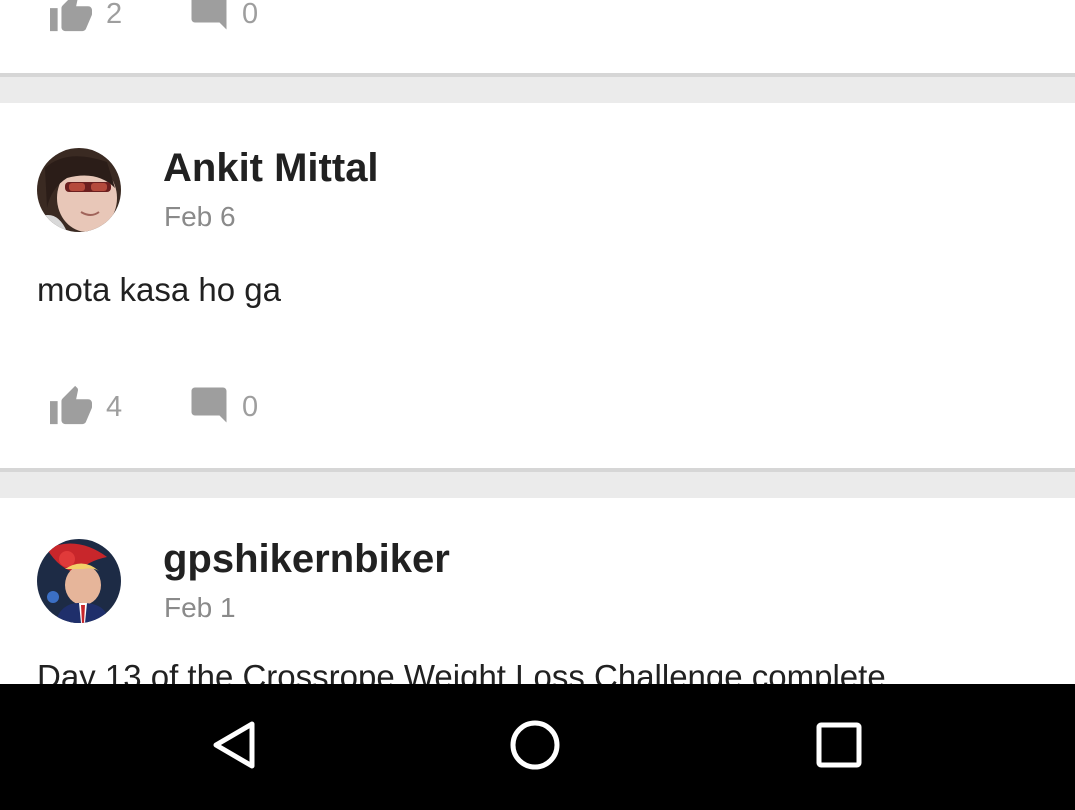 Image resolution: width=1075 pixels, height=810 pixels. Describe the element at coordinates (114, 406) in the screenshot. I see `like-count: 4` at that location.